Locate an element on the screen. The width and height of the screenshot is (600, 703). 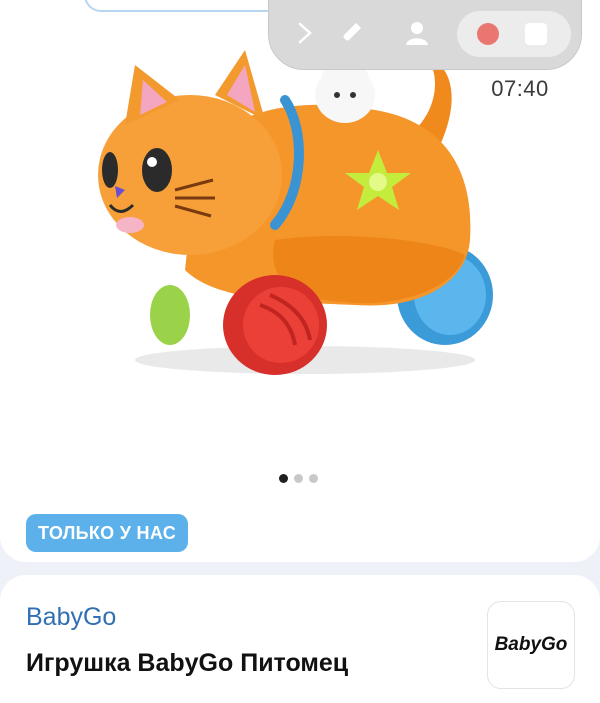
product-title: Игрушка BabyGo Питомец is located at coordinates (187, 663).